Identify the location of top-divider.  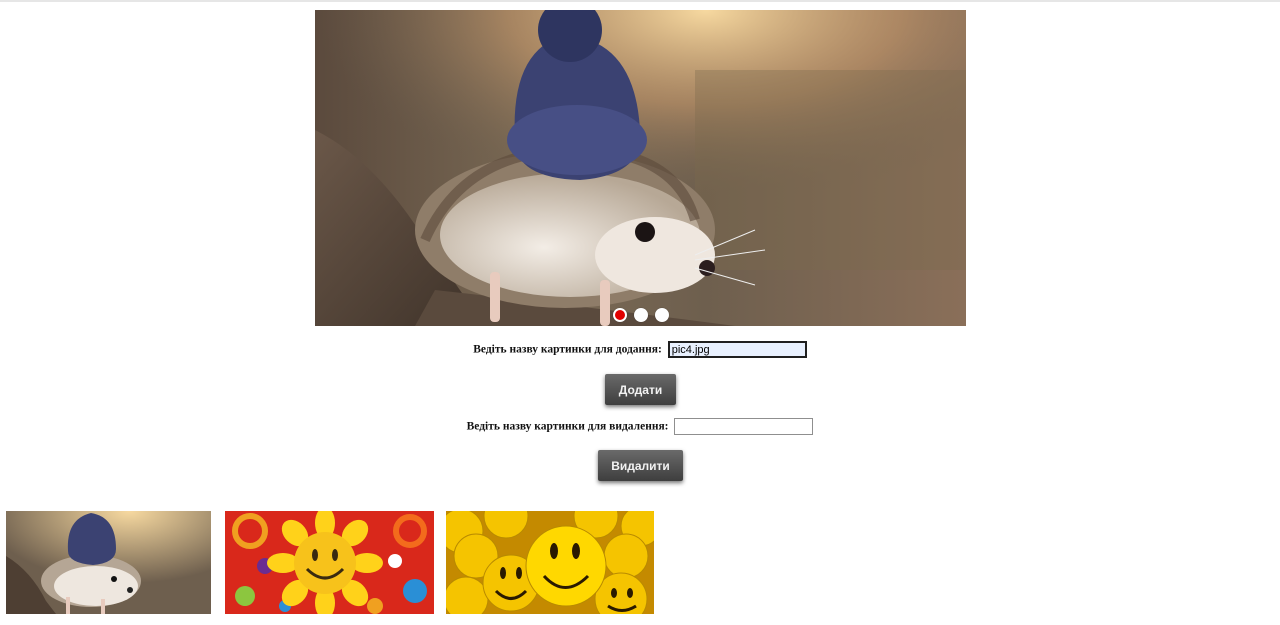
(640, 1).